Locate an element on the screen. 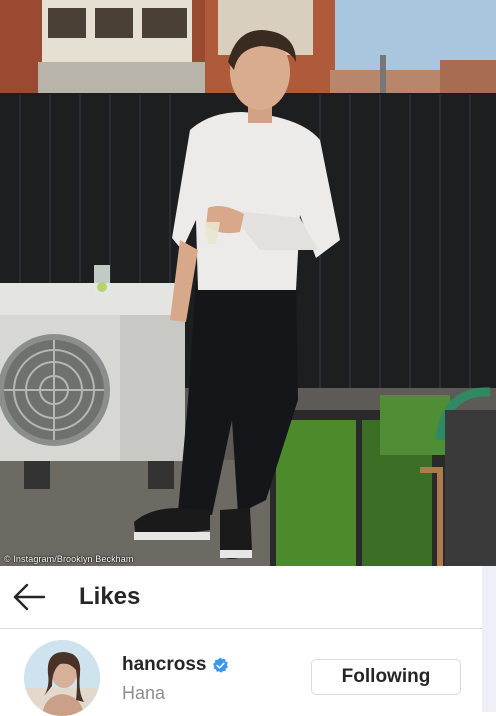  likes-header: Likes is located at coordinates (241, 597).